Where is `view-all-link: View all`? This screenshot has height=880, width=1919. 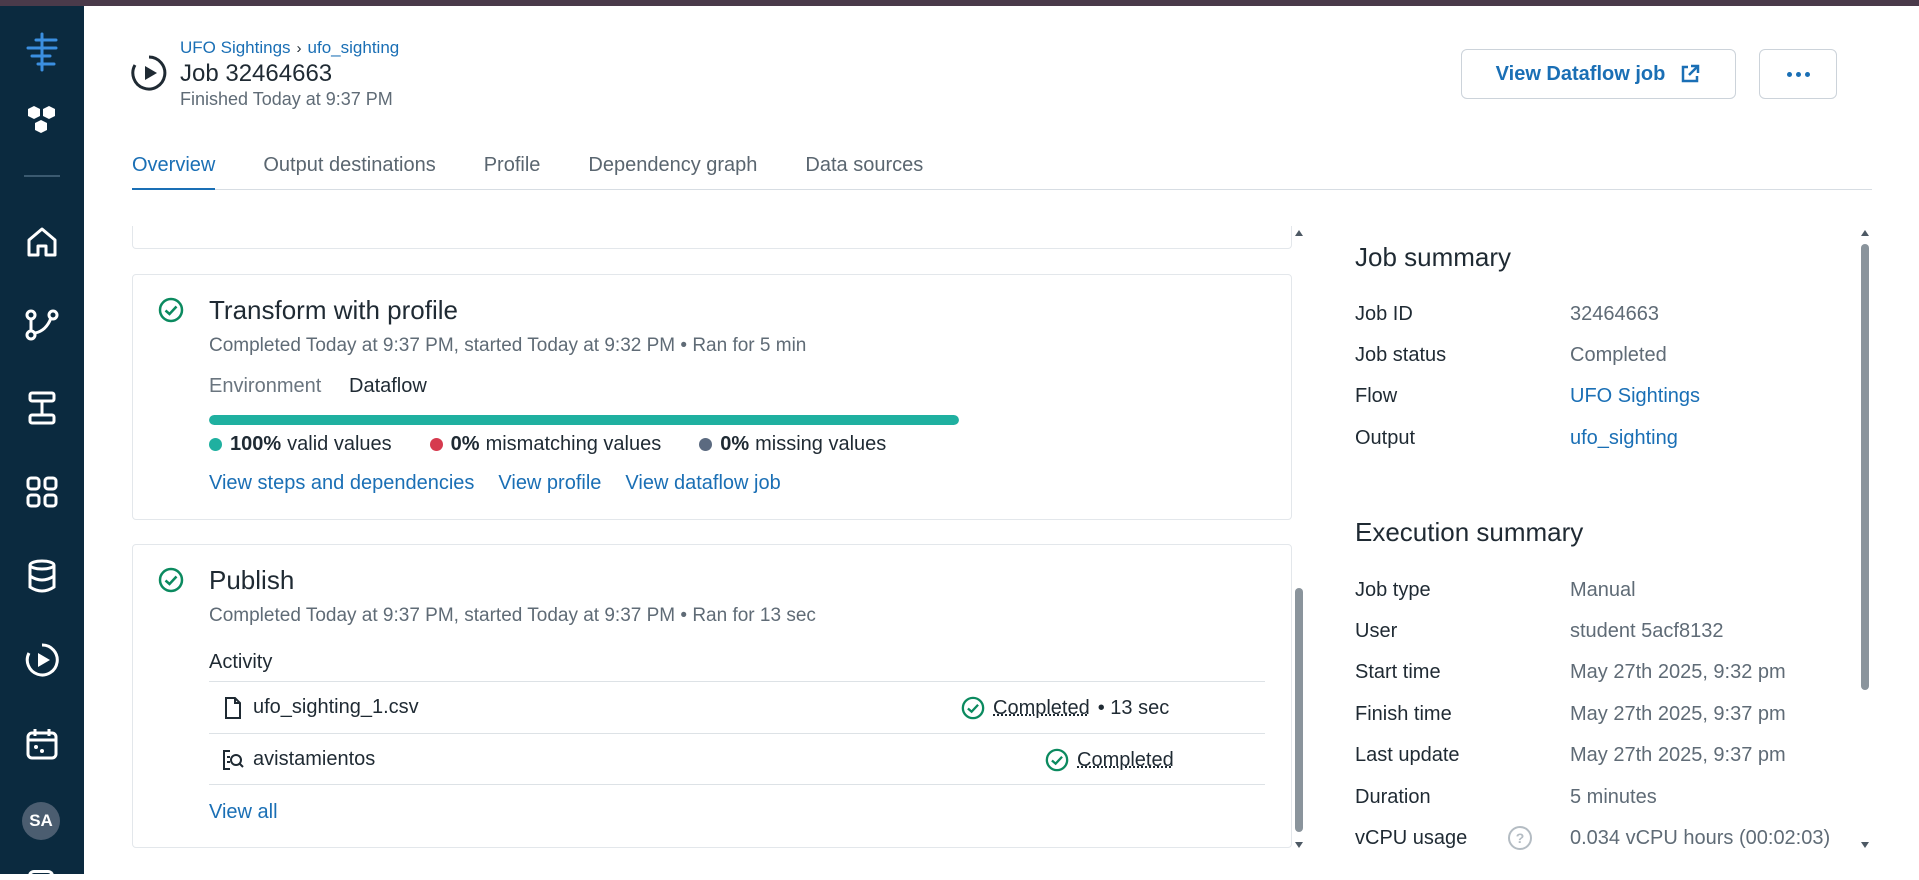
view-all-link: View all is located at coordinates (243, 812).